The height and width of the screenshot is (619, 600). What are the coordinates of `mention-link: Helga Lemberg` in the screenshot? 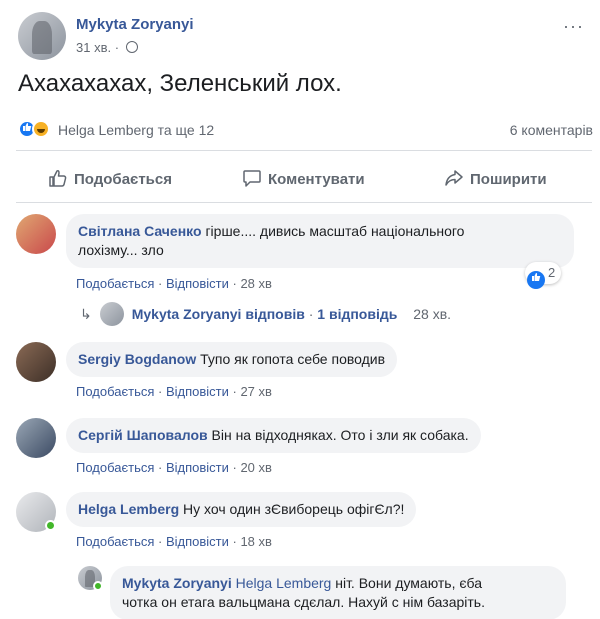 It's located at (284, 583).